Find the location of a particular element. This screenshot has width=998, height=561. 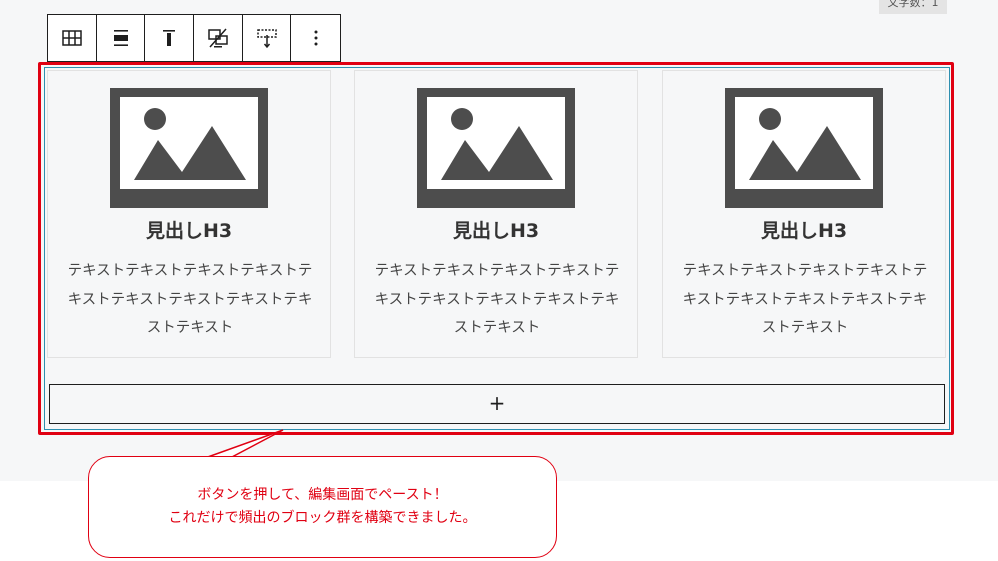

align-icon is located at coordinates (120, 38).